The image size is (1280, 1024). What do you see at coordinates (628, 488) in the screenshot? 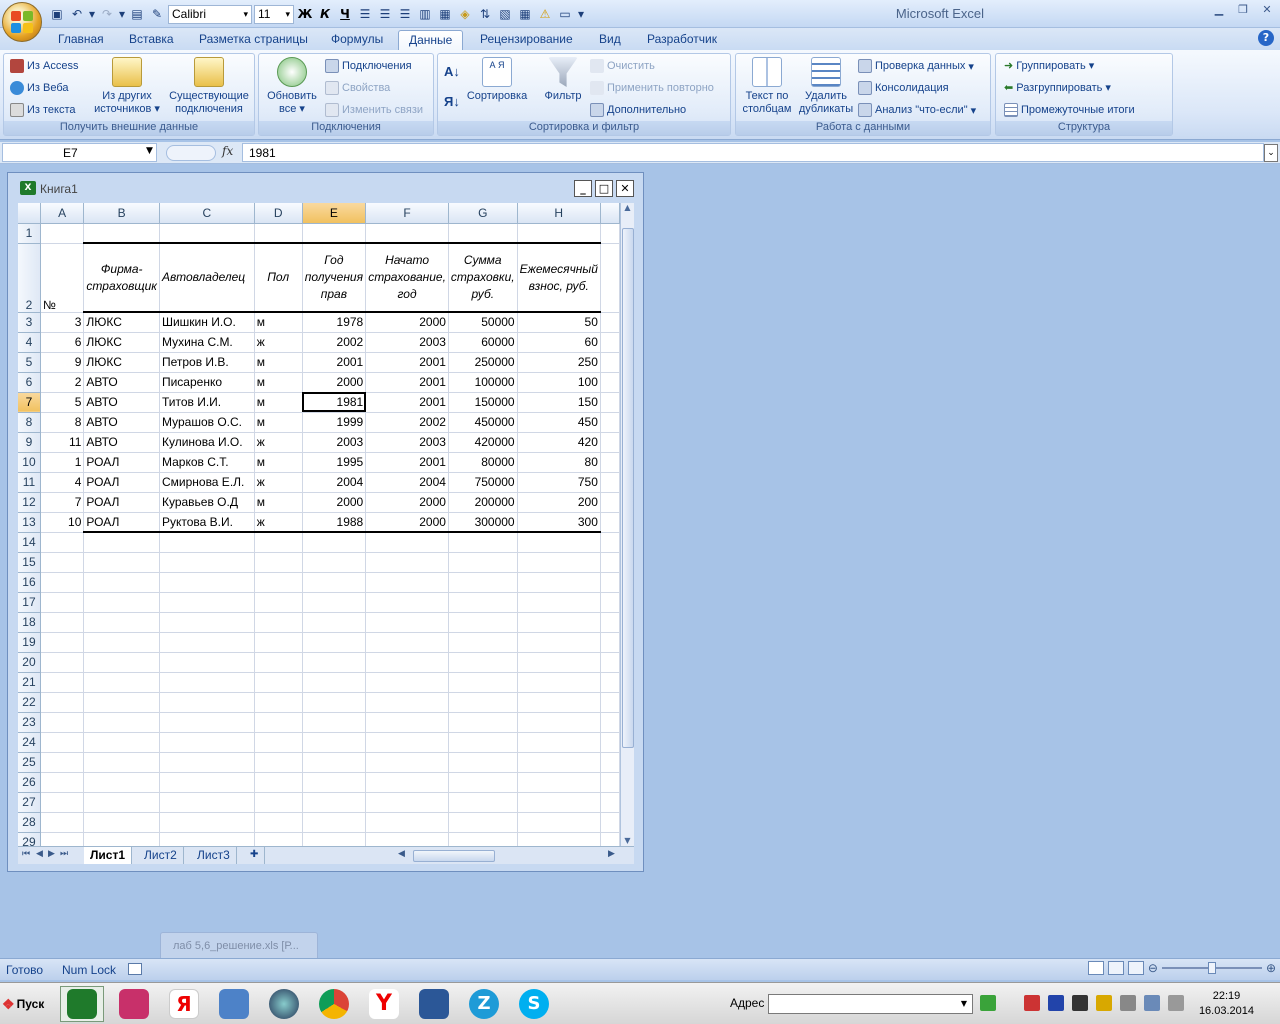
I see `vertical-scroll-thumb` at bounding box center [628, 488].